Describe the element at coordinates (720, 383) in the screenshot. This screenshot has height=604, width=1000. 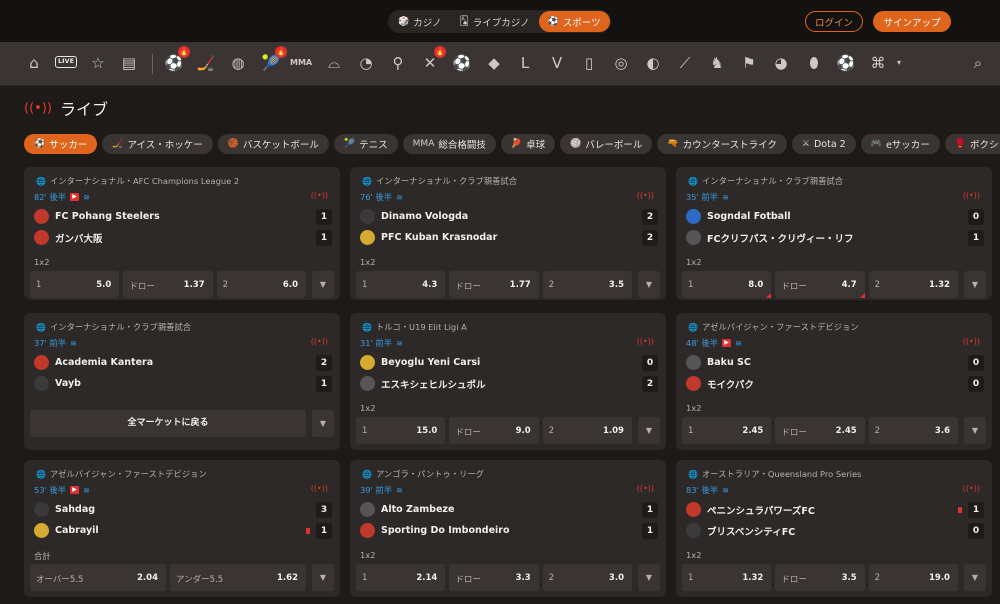
I see `away-team: モイクパク` at that location.